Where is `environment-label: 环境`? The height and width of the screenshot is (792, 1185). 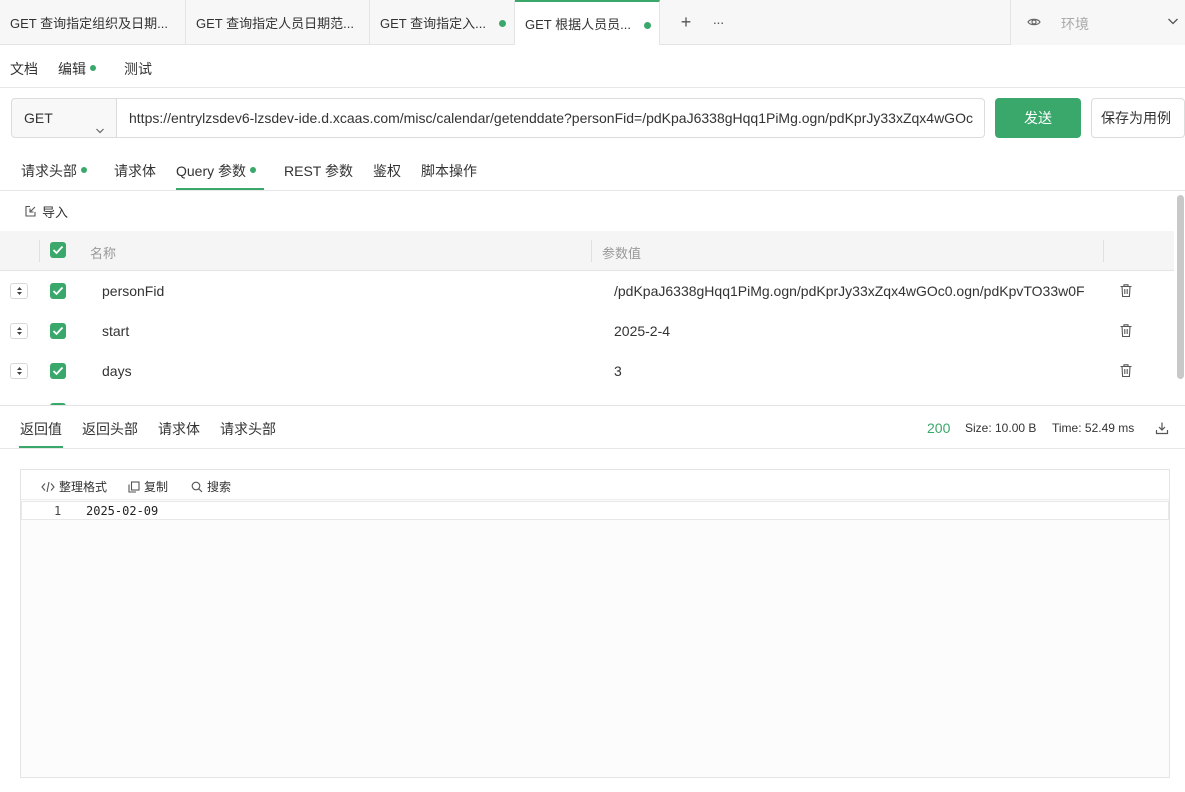 environment-label: 环境 is located at coordinates (1075, 24).